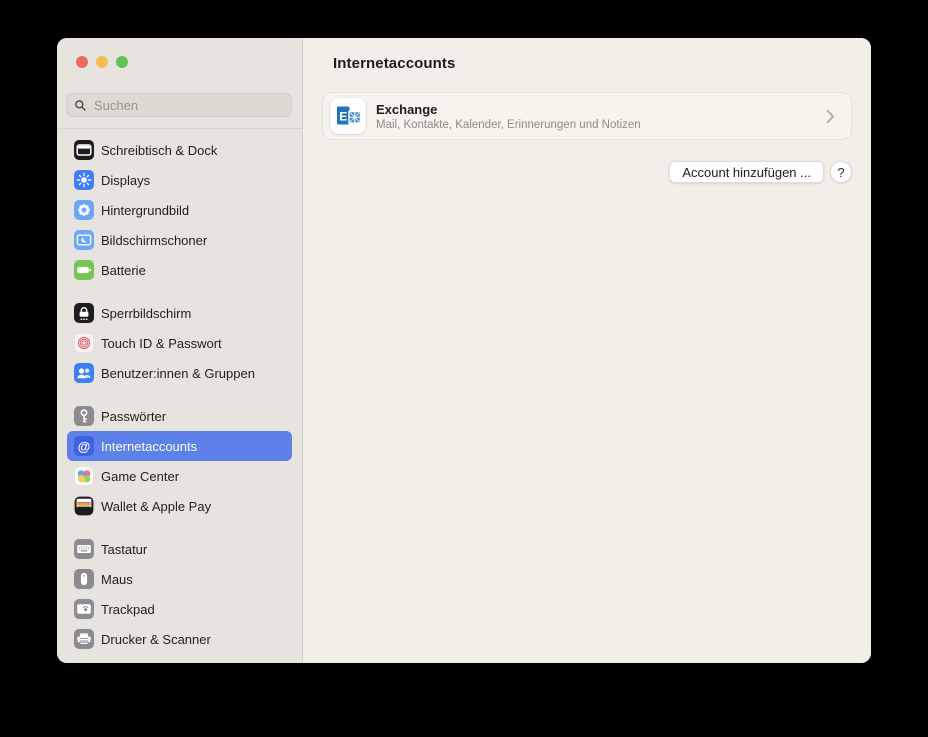 This screenshot has width=928, height=737. I want to click on sidebar-item-label: Bildschirmschoner, so click(154, 240).